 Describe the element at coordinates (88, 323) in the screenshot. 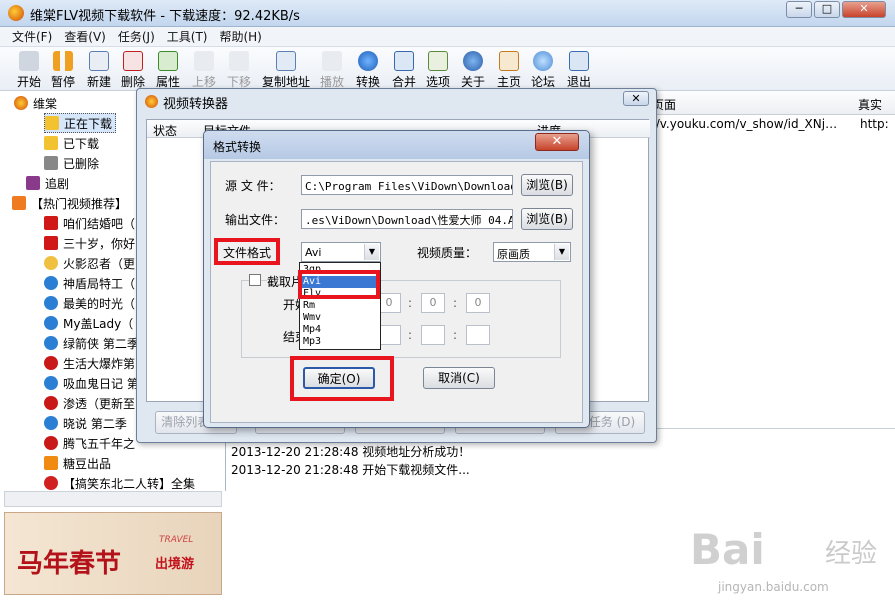

I see `tree-item-video: My盖Lady（` at that location.